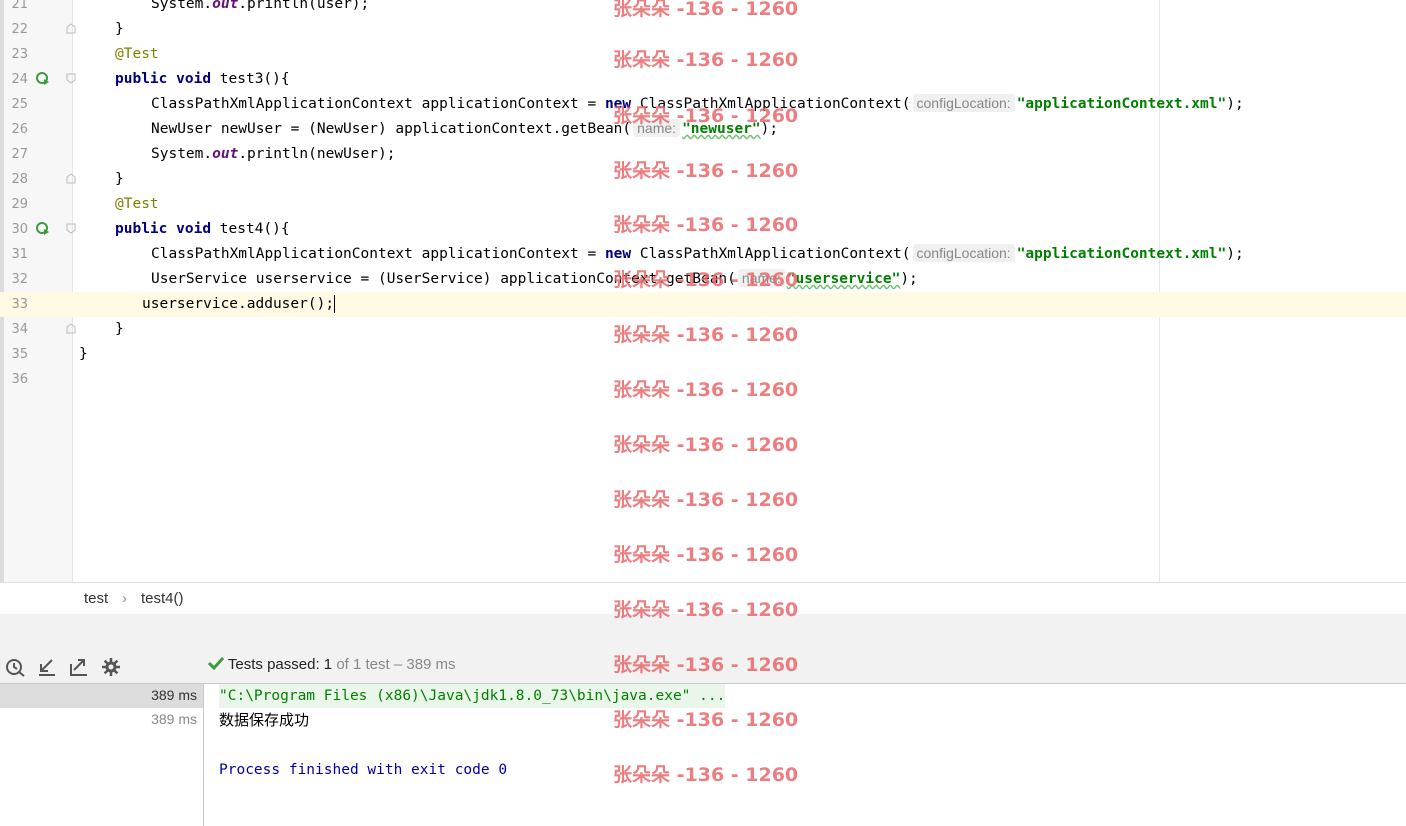 The height and width of the screenshot is (826, 1406). What do you see at coordinates (703, 179) in the screenshot?
I see `code-line: 28 }` at bounding box center [703, 179].